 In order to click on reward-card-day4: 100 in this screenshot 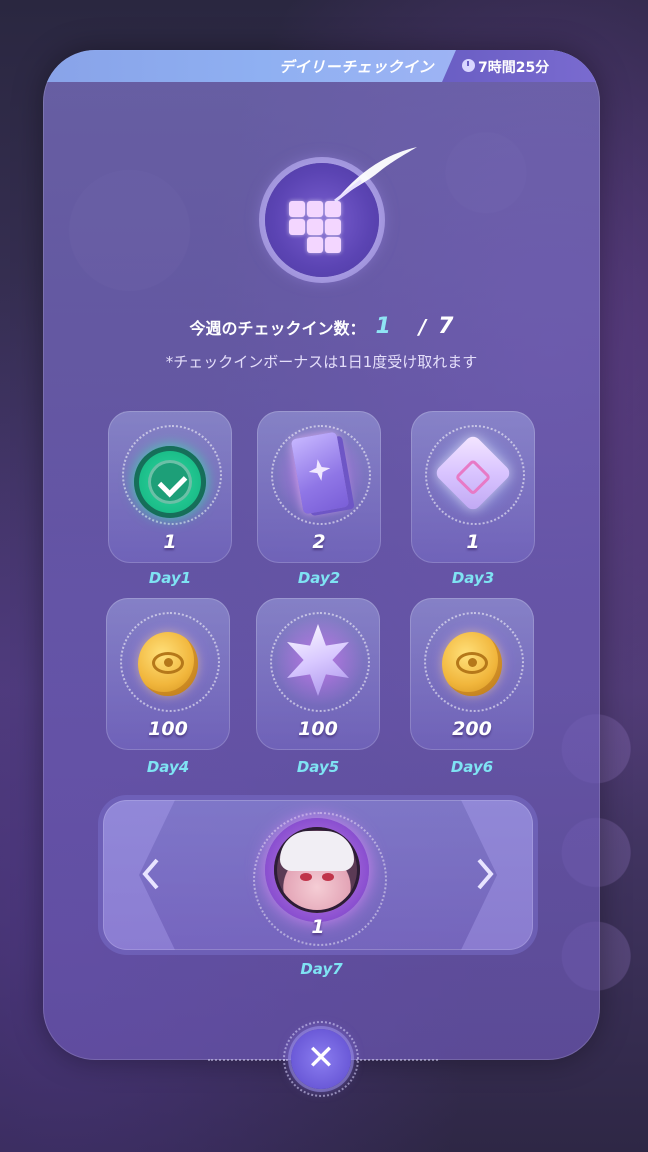, I will do `click(168, 674)`.